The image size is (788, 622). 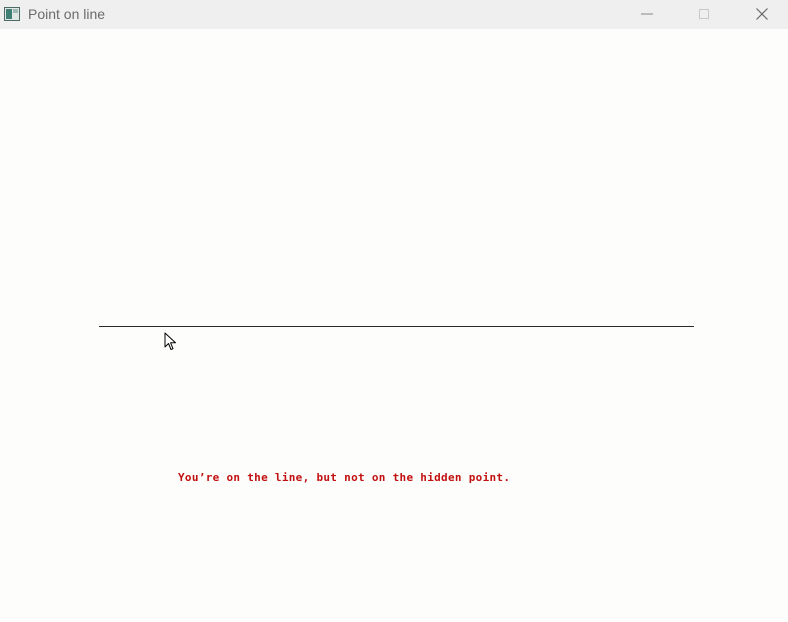 What do you see at coordinates (394, 14) in the screenshot?
I see `title-bar: Point on line` at bounding box center [394, 14].